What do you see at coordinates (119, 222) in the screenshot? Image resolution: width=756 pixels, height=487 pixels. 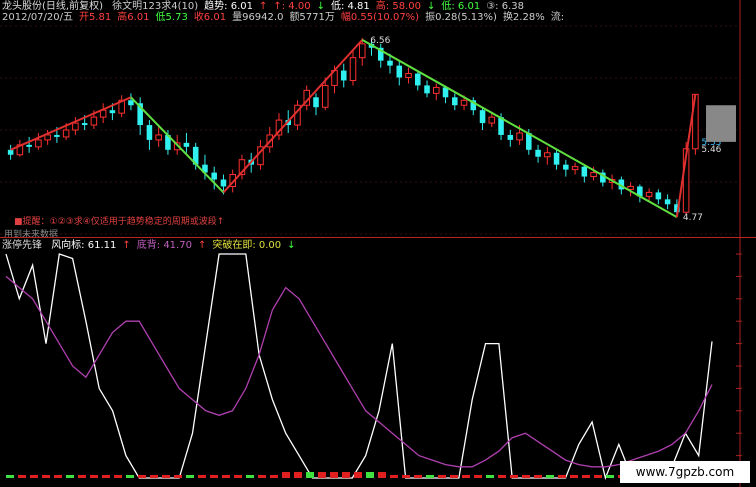 I see `warning-note: ■提醒：①②③求④仅适用于趋势稳定的周期或波段↑` at bounding box center [119, 222].